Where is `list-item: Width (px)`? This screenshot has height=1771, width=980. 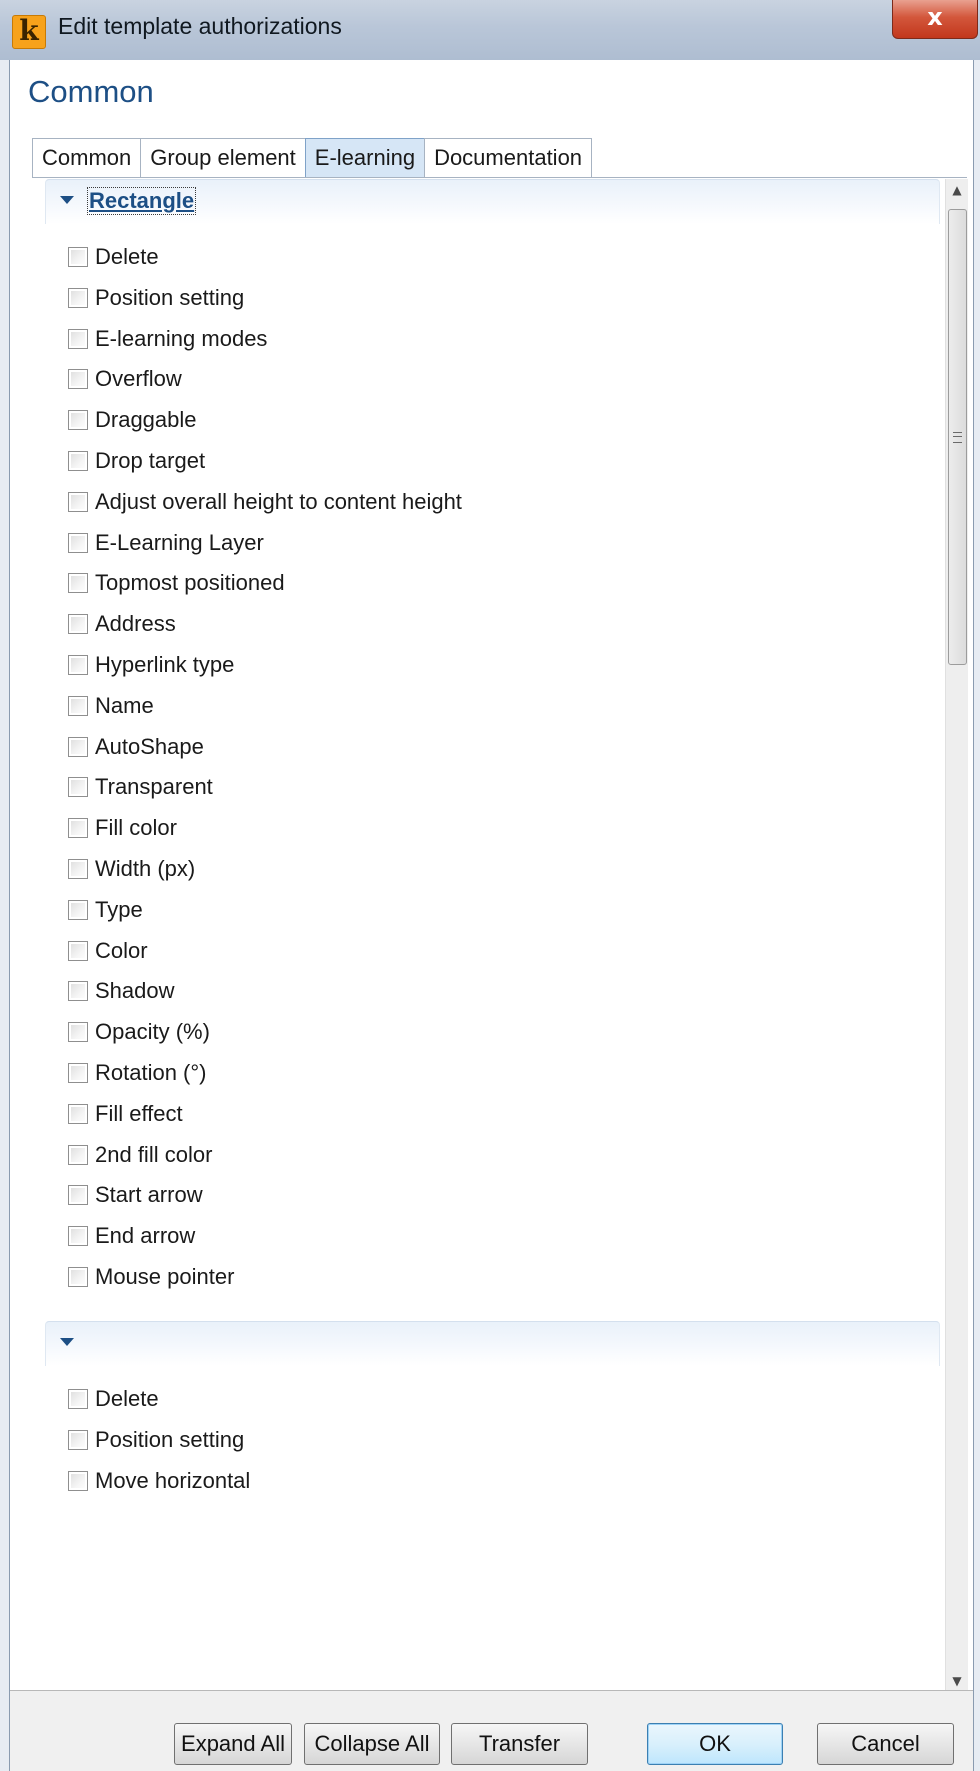 list-item: Width (px) is located at coordinates (131, 869).